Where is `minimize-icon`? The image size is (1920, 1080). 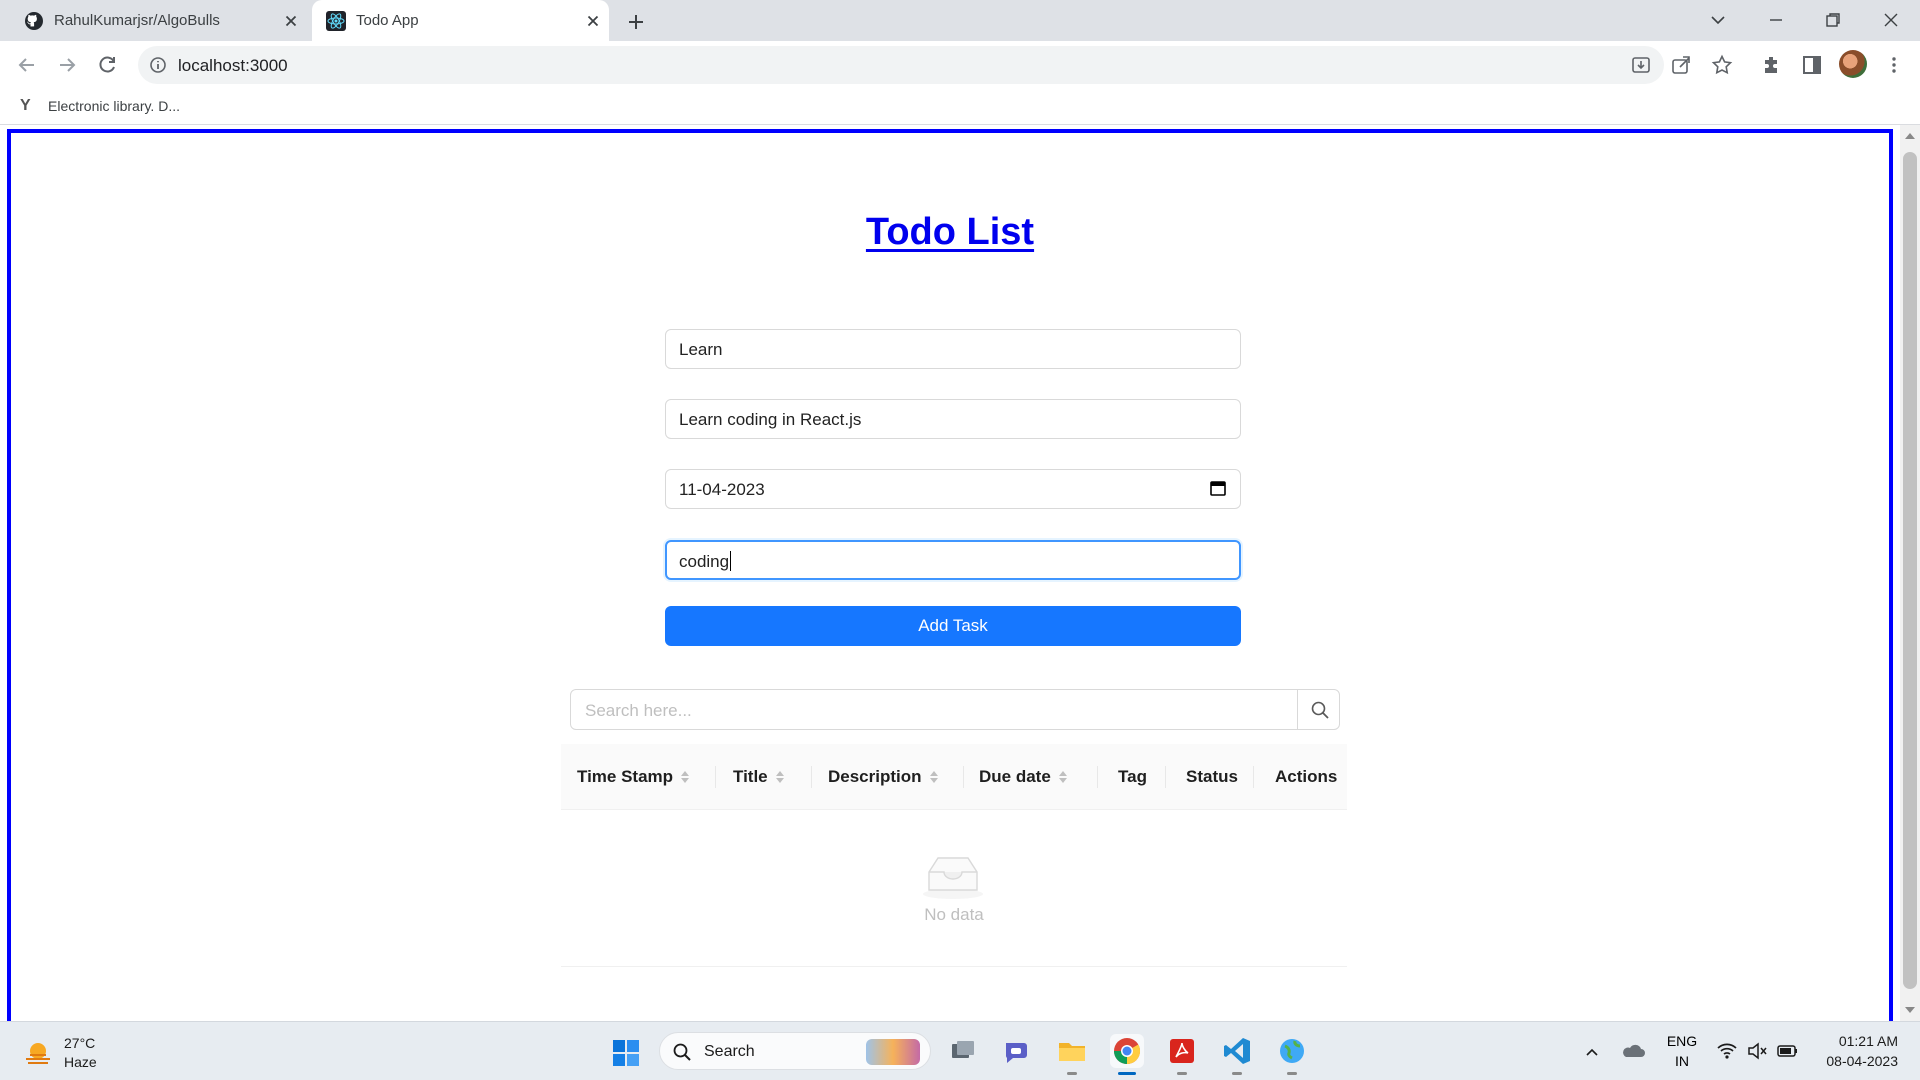
minimize-icon is located at coordinates (1776, 20).